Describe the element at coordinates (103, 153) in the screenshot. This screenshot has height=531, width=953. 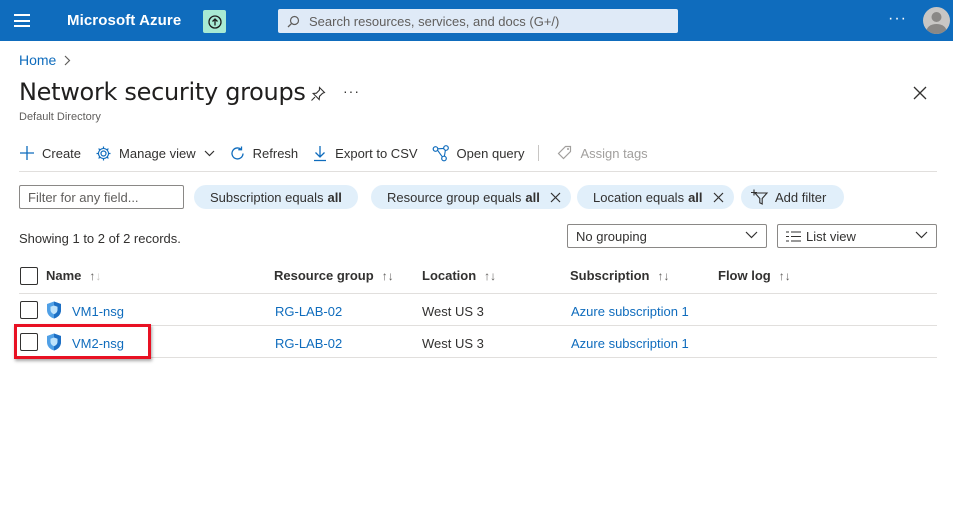
I see `gear-icon` at that location.